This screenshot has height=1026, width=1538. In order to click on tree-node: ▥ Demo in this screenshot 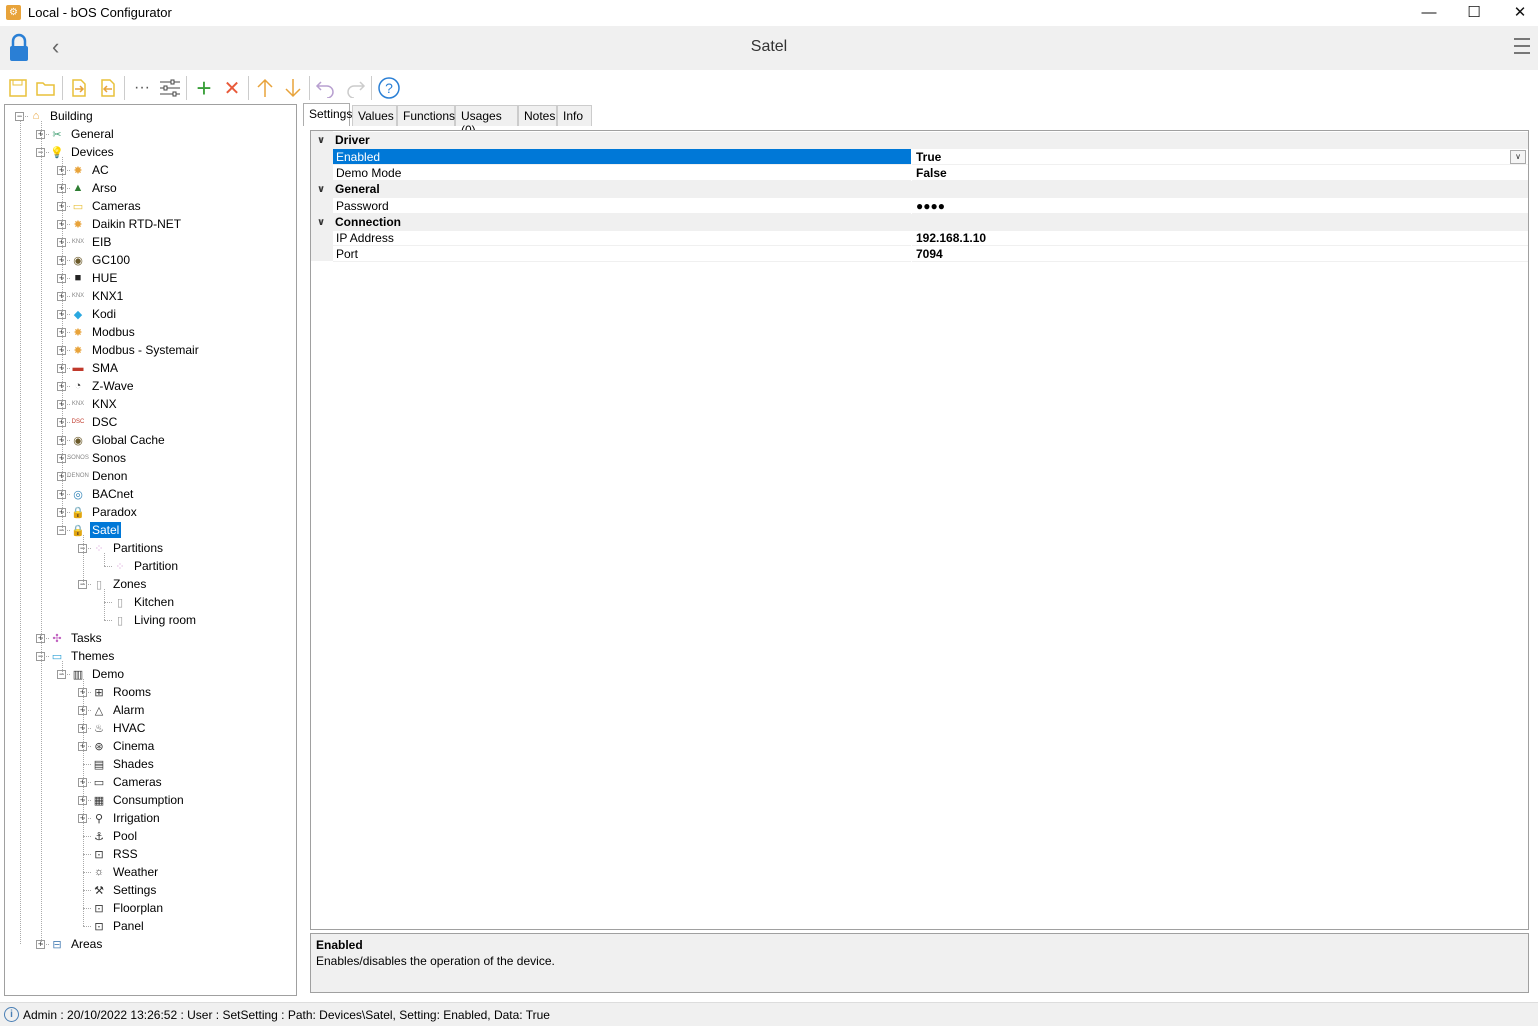, I will do `click(97, 674)`.